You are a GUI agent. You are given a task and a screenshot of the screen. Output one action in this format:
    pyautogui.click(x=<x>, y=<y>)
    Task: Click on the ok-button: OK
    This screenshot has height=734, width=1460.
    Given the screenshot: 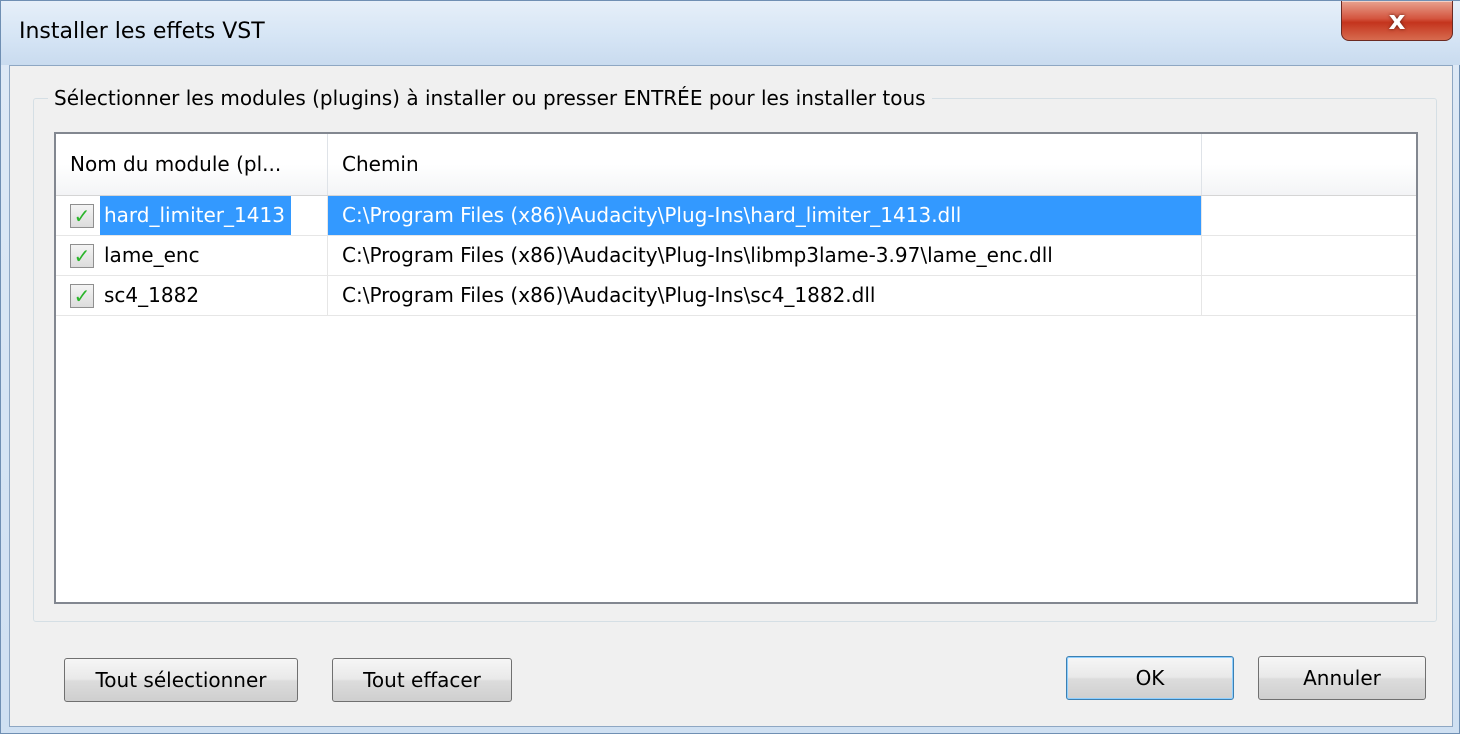 What is the action you would take?
    pyautogui.click(x=1150, y=678)
    